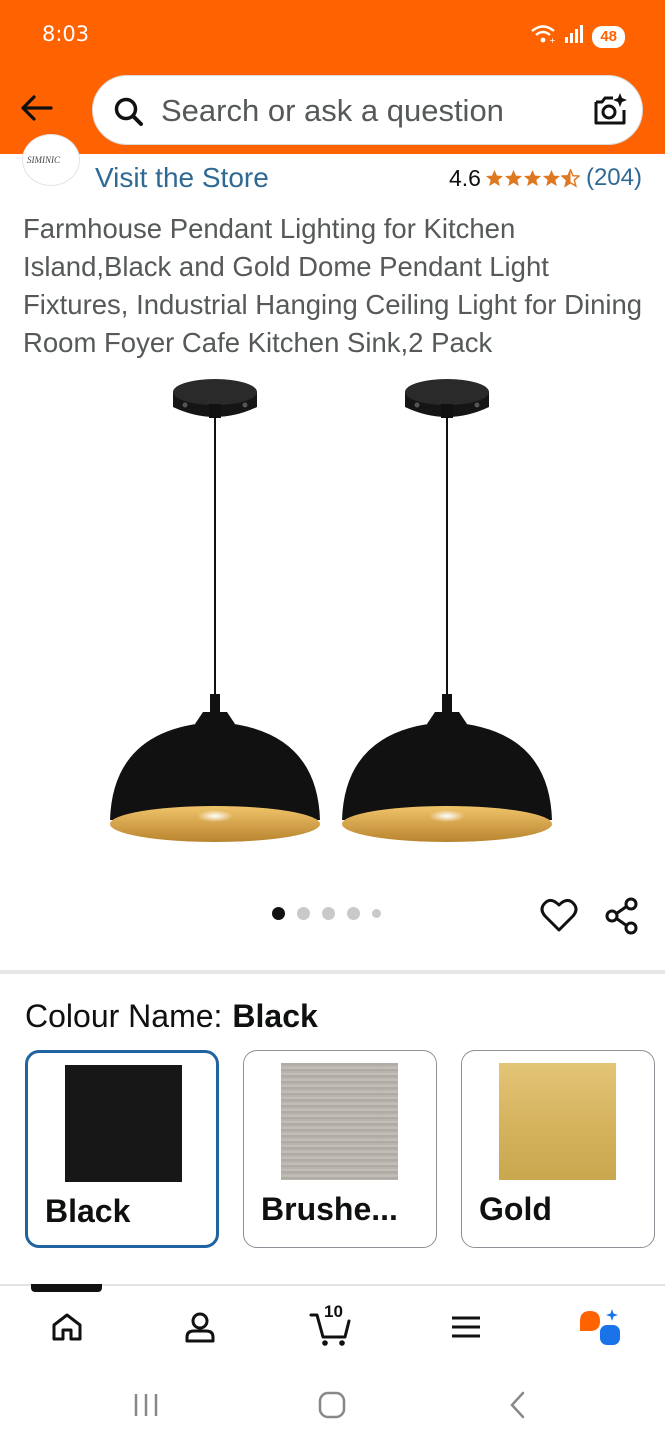  I want to click on system-nav, so click(332, 1405).